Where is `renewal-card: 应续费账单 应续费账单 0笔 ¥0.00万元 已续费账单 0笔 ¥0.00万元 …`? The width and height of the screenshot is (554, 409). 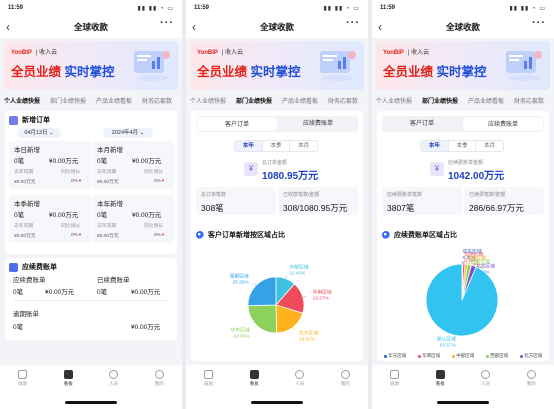
renewal-card: 应续费账单 应续费账单 0笔 ¥0.00万元 已续费账单 0笔 ¥0.00万元 … is located at coordinates (91, 299).